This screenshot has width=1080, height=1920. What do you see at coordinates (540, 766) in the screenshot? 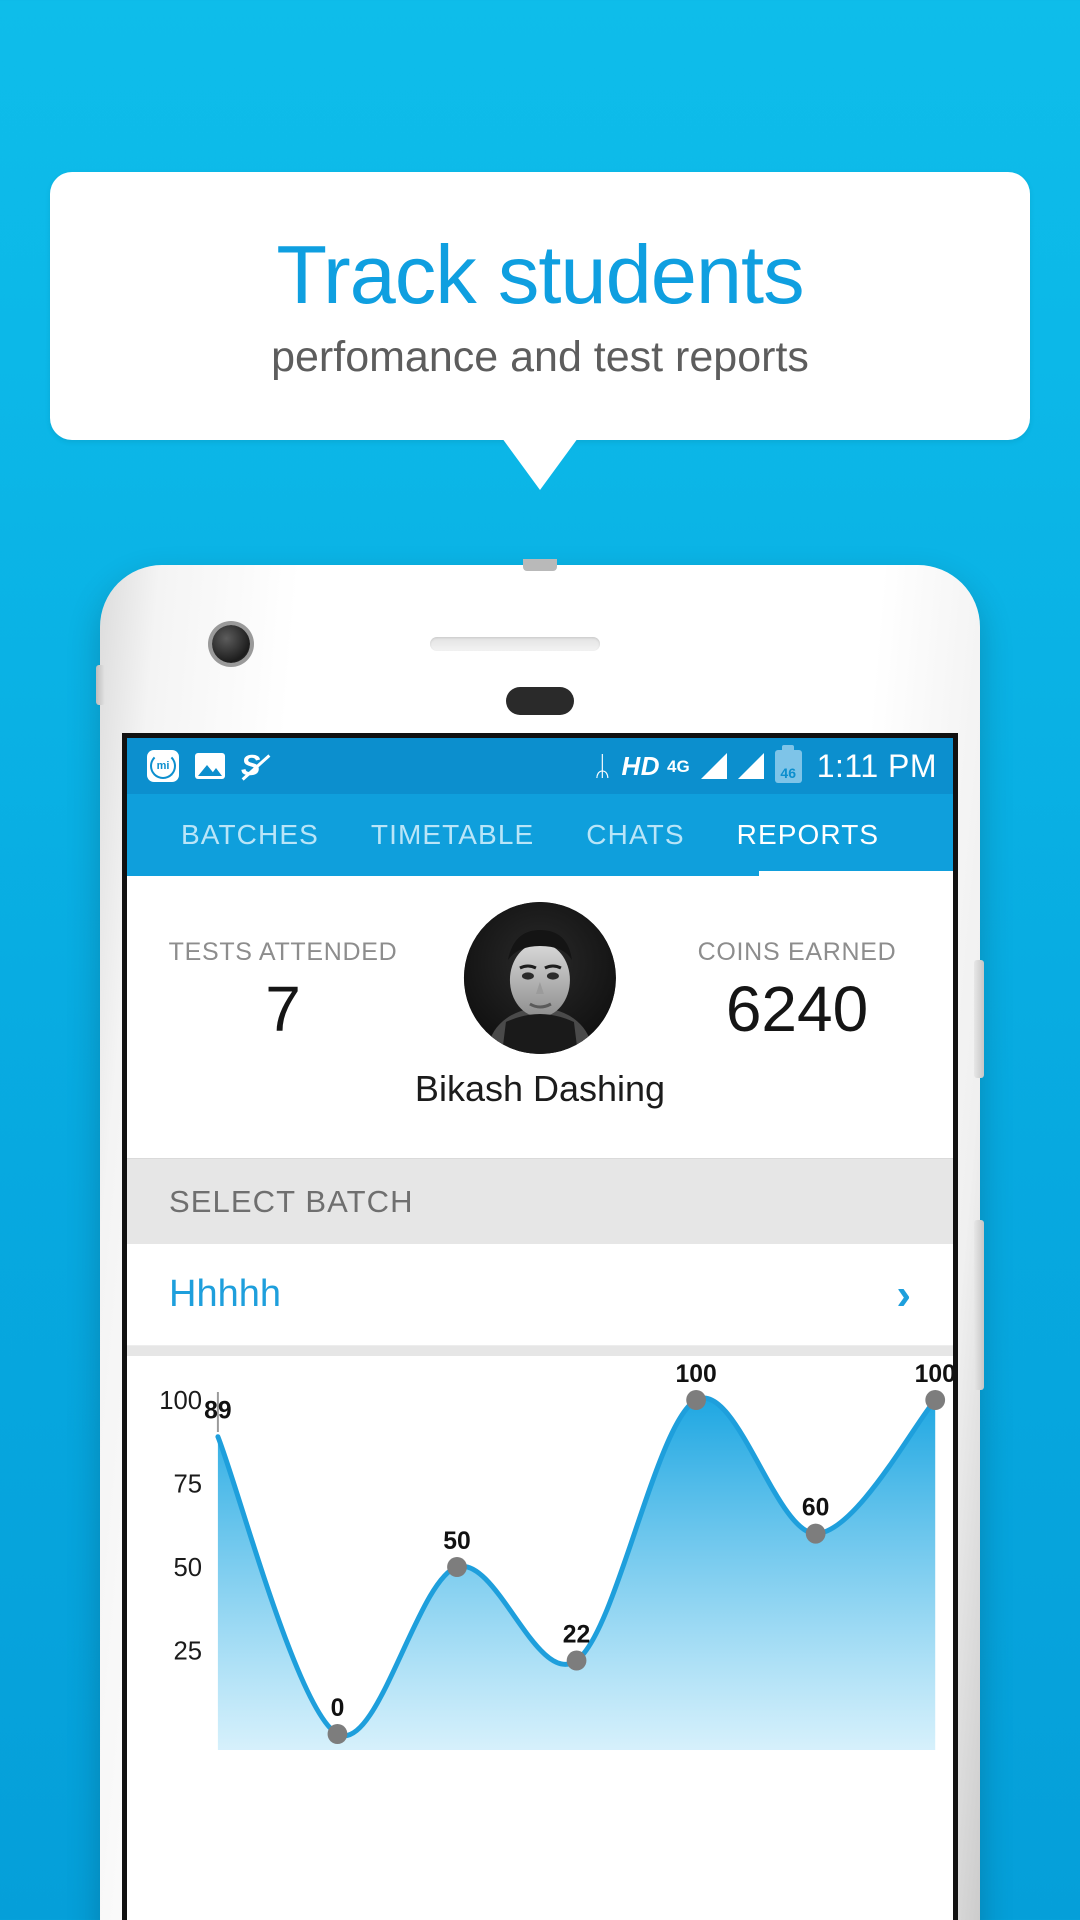
I see `status-bar: mi S ᛦ HD 4G 46 1:11 PM` at bounding box center [540, 766].